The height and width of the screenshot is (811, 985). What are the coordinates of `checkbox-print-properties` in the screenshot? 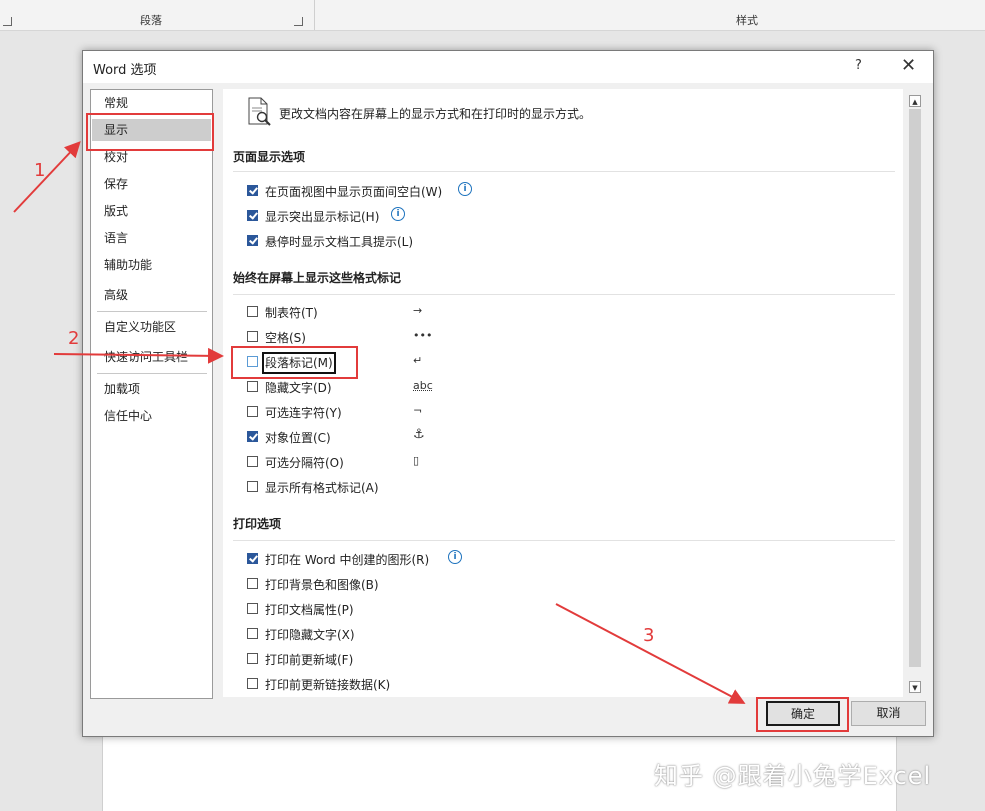 It's located at (252, 608).